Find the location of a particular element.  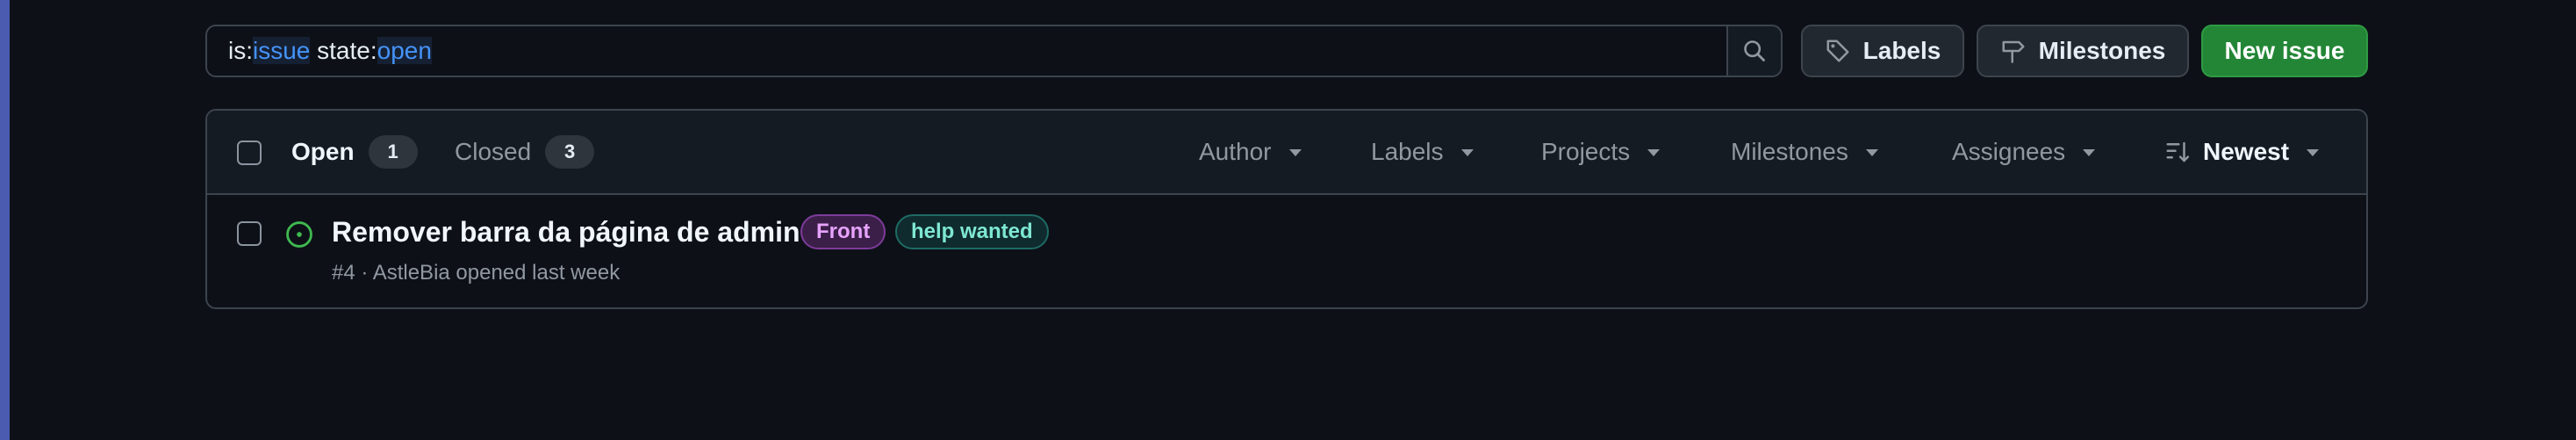

issue-opened-icon is located at coordinates (299, 234).